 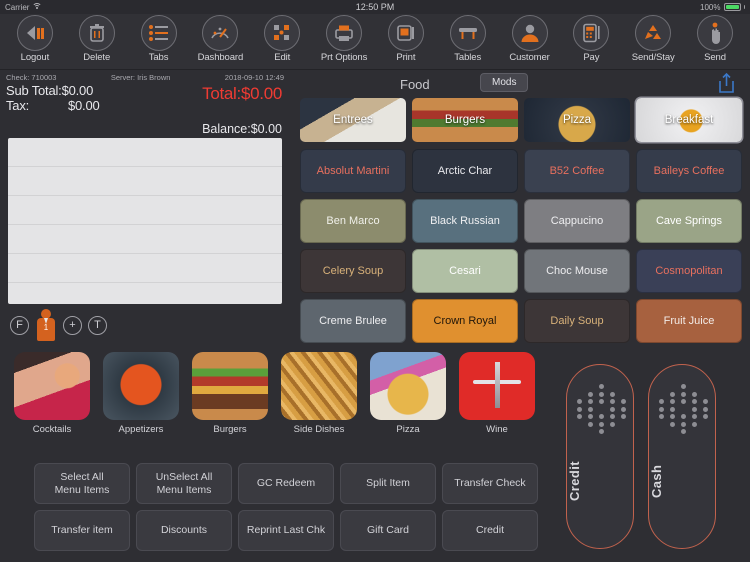 What do you see at coordinates (158, 57) in the screenshot?
I see `toolbar-button-label: Tabs` at bounding box center [158, 57].